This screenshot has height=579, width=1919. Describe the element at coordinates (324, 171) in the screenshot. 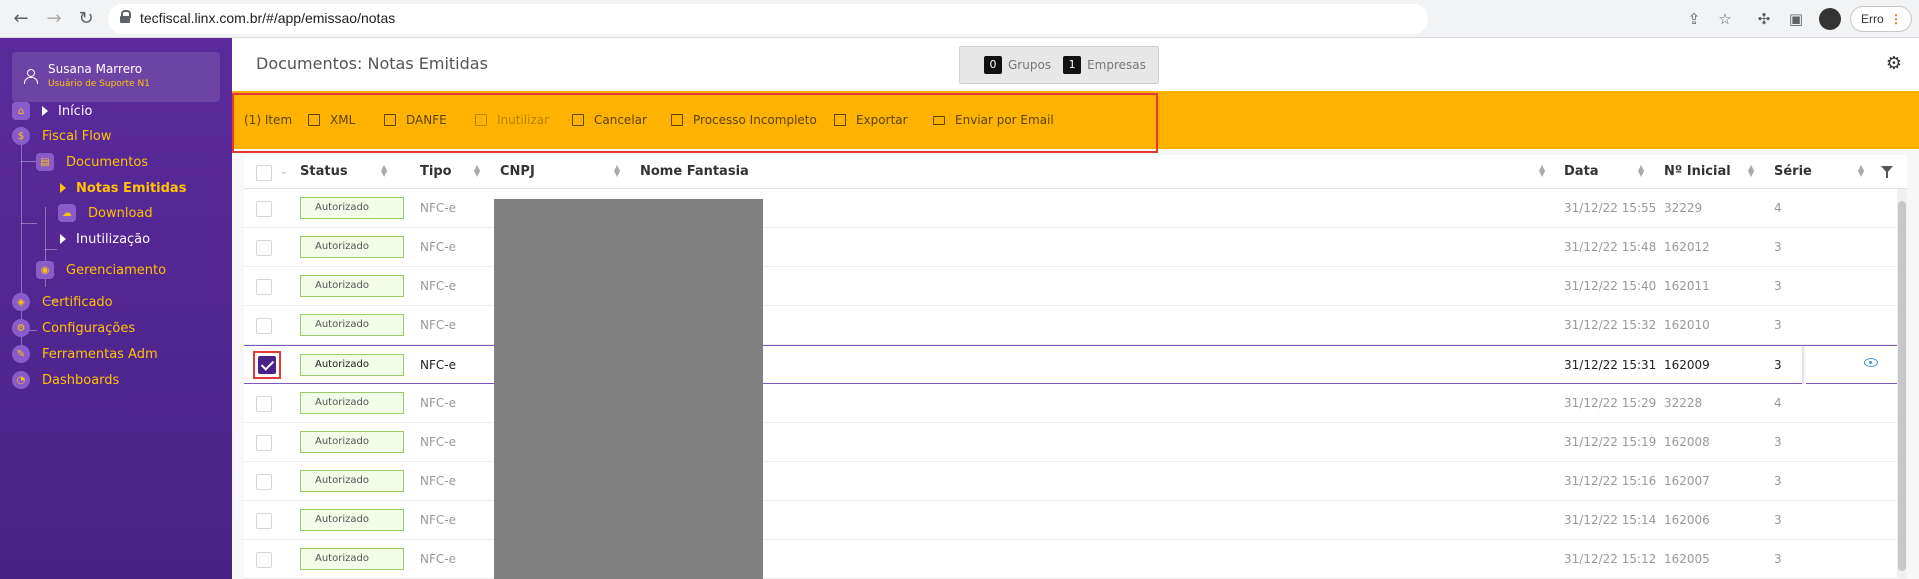

I see `header-status: Status` at that location.